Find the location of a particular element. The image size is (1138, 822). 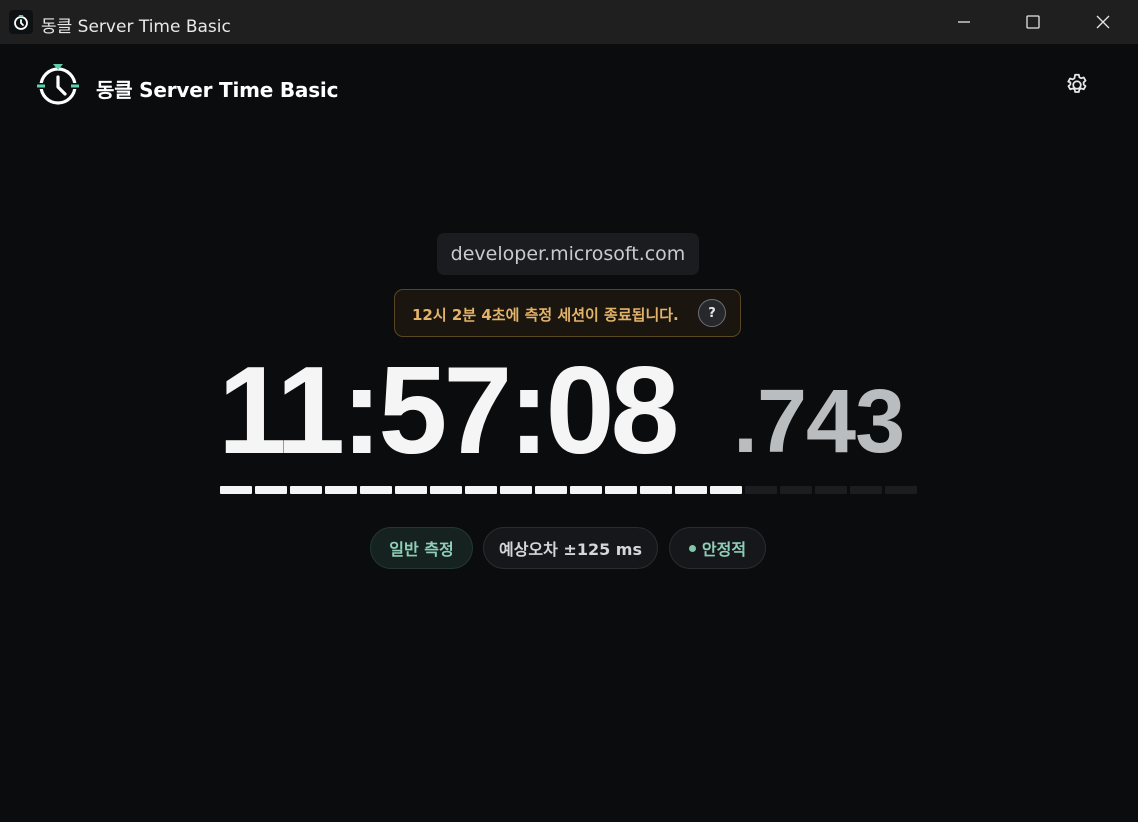

second-progress-bar is located at coordinates (570, 490).